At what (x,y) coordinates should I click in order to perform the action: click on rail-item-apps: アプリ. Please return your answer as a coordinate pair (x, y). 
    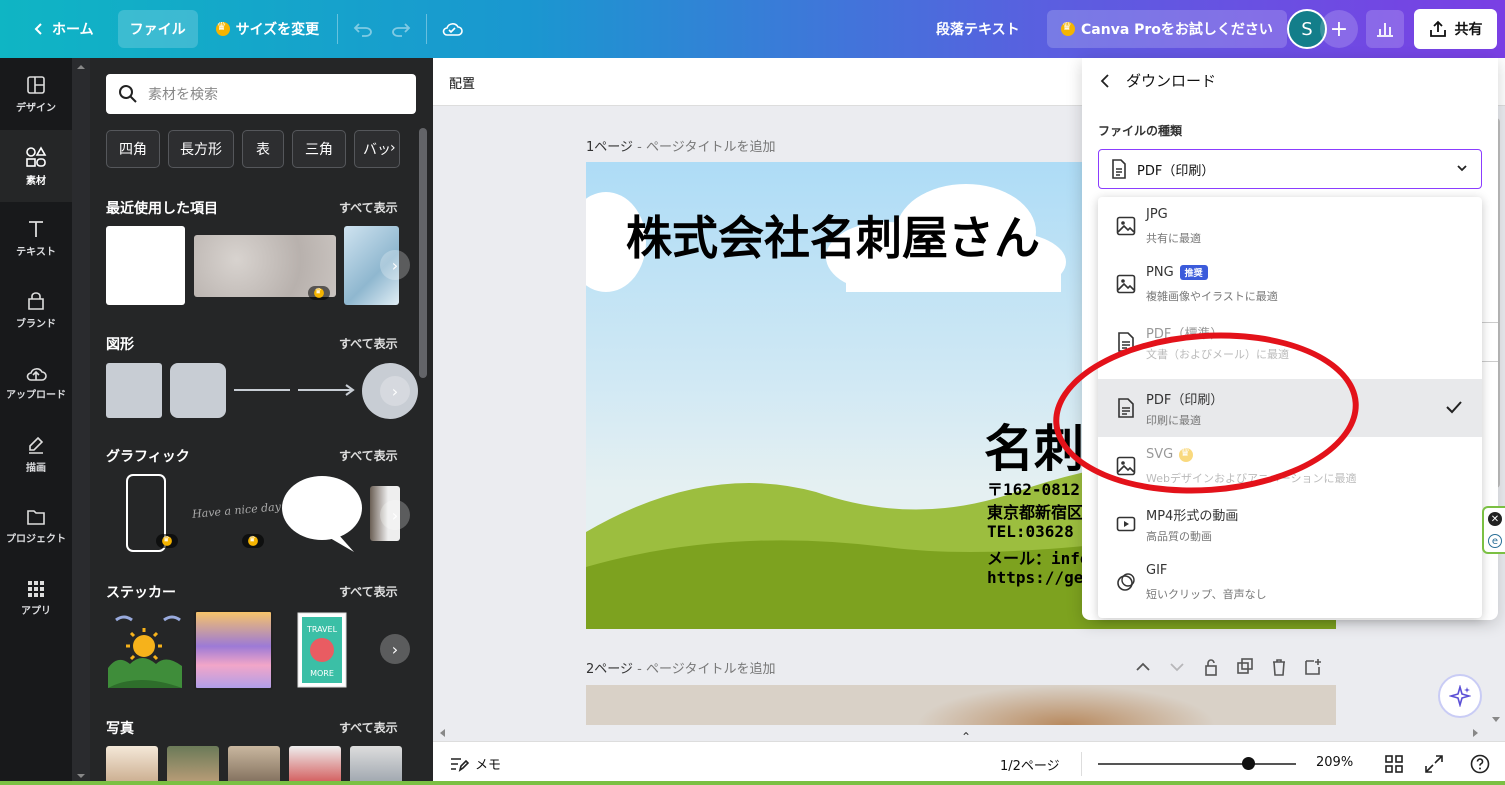
    Looking at the image, I should click on (36, 598).